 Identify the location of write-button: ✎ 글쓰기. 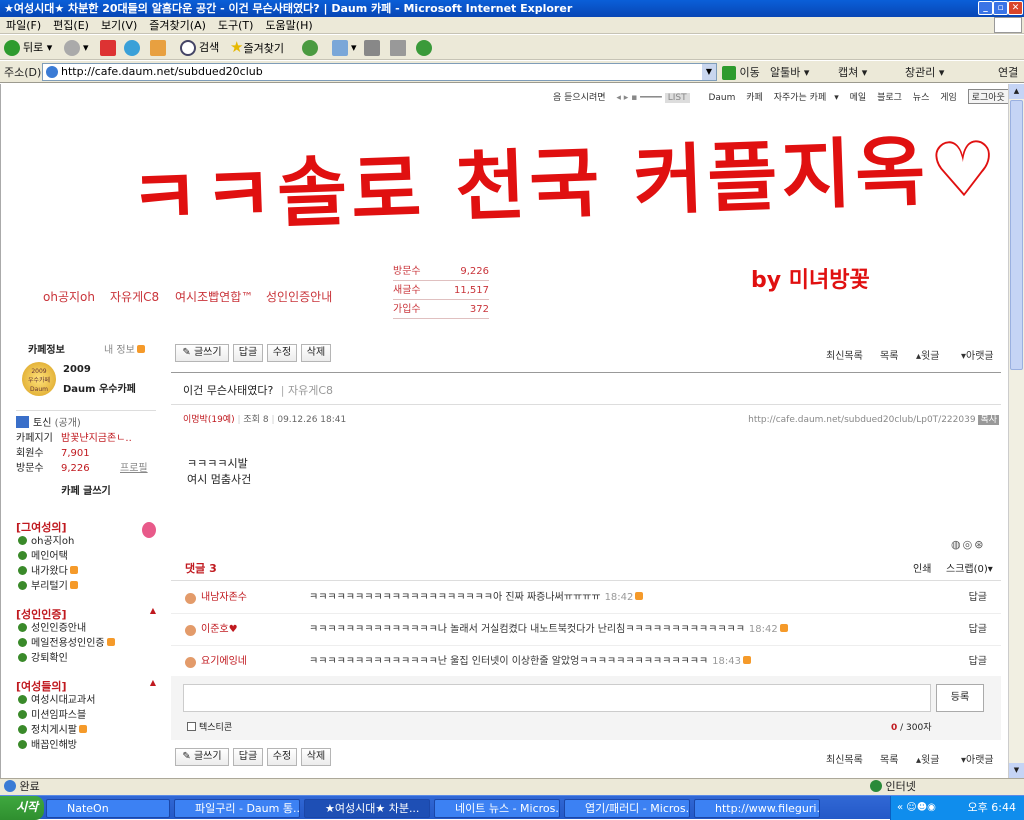
(202, 353).